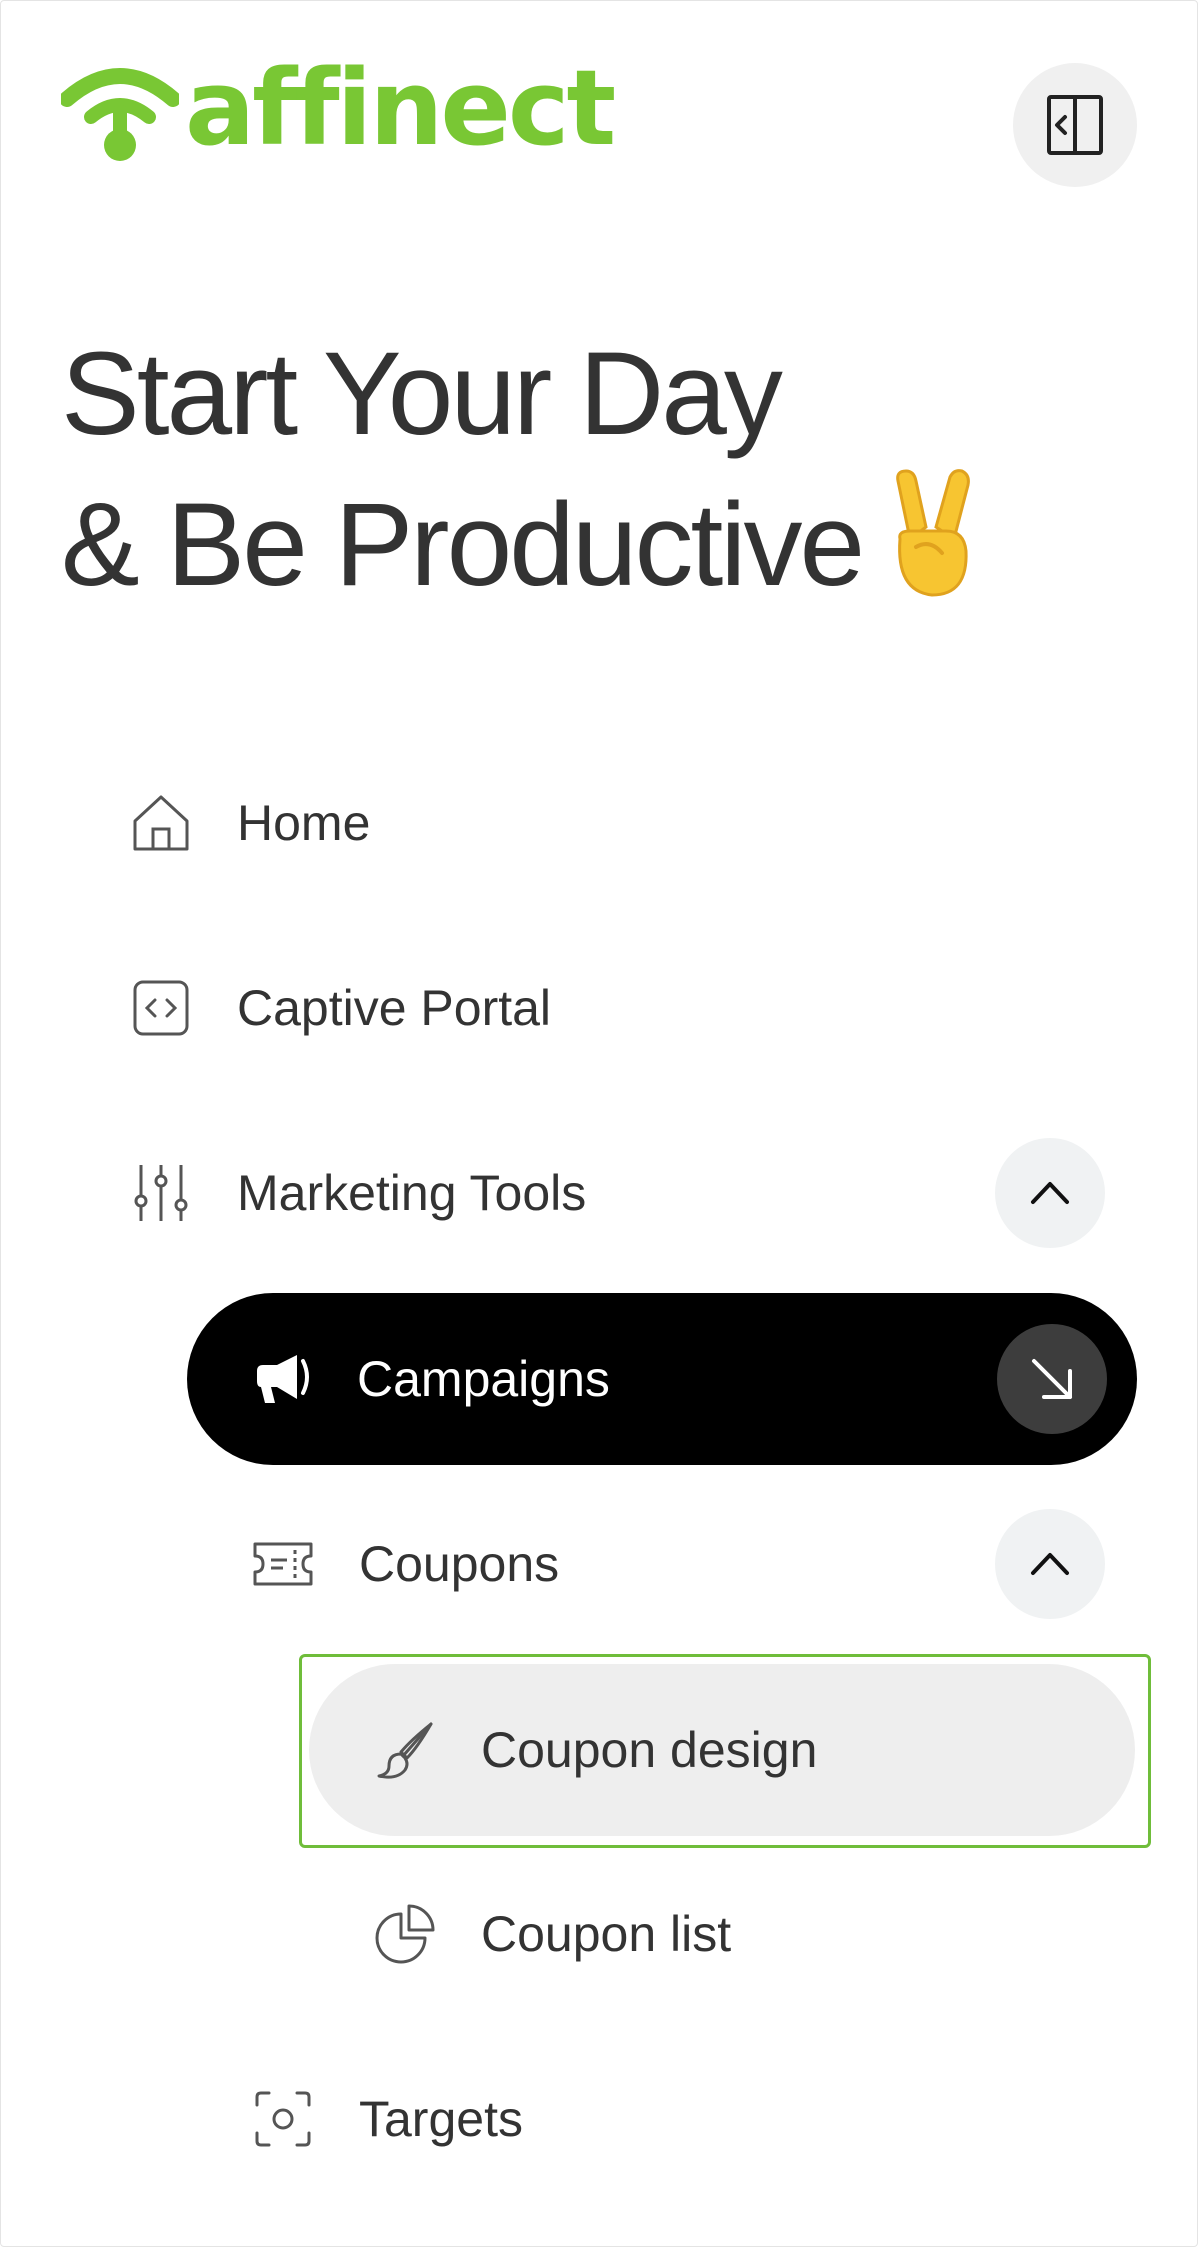 This screenshot has width=1200, height=2249. Describe the element at coordinates (662, 1379) in the screenshot. I see `nav-item-campaigns: Campaigns` at that location.